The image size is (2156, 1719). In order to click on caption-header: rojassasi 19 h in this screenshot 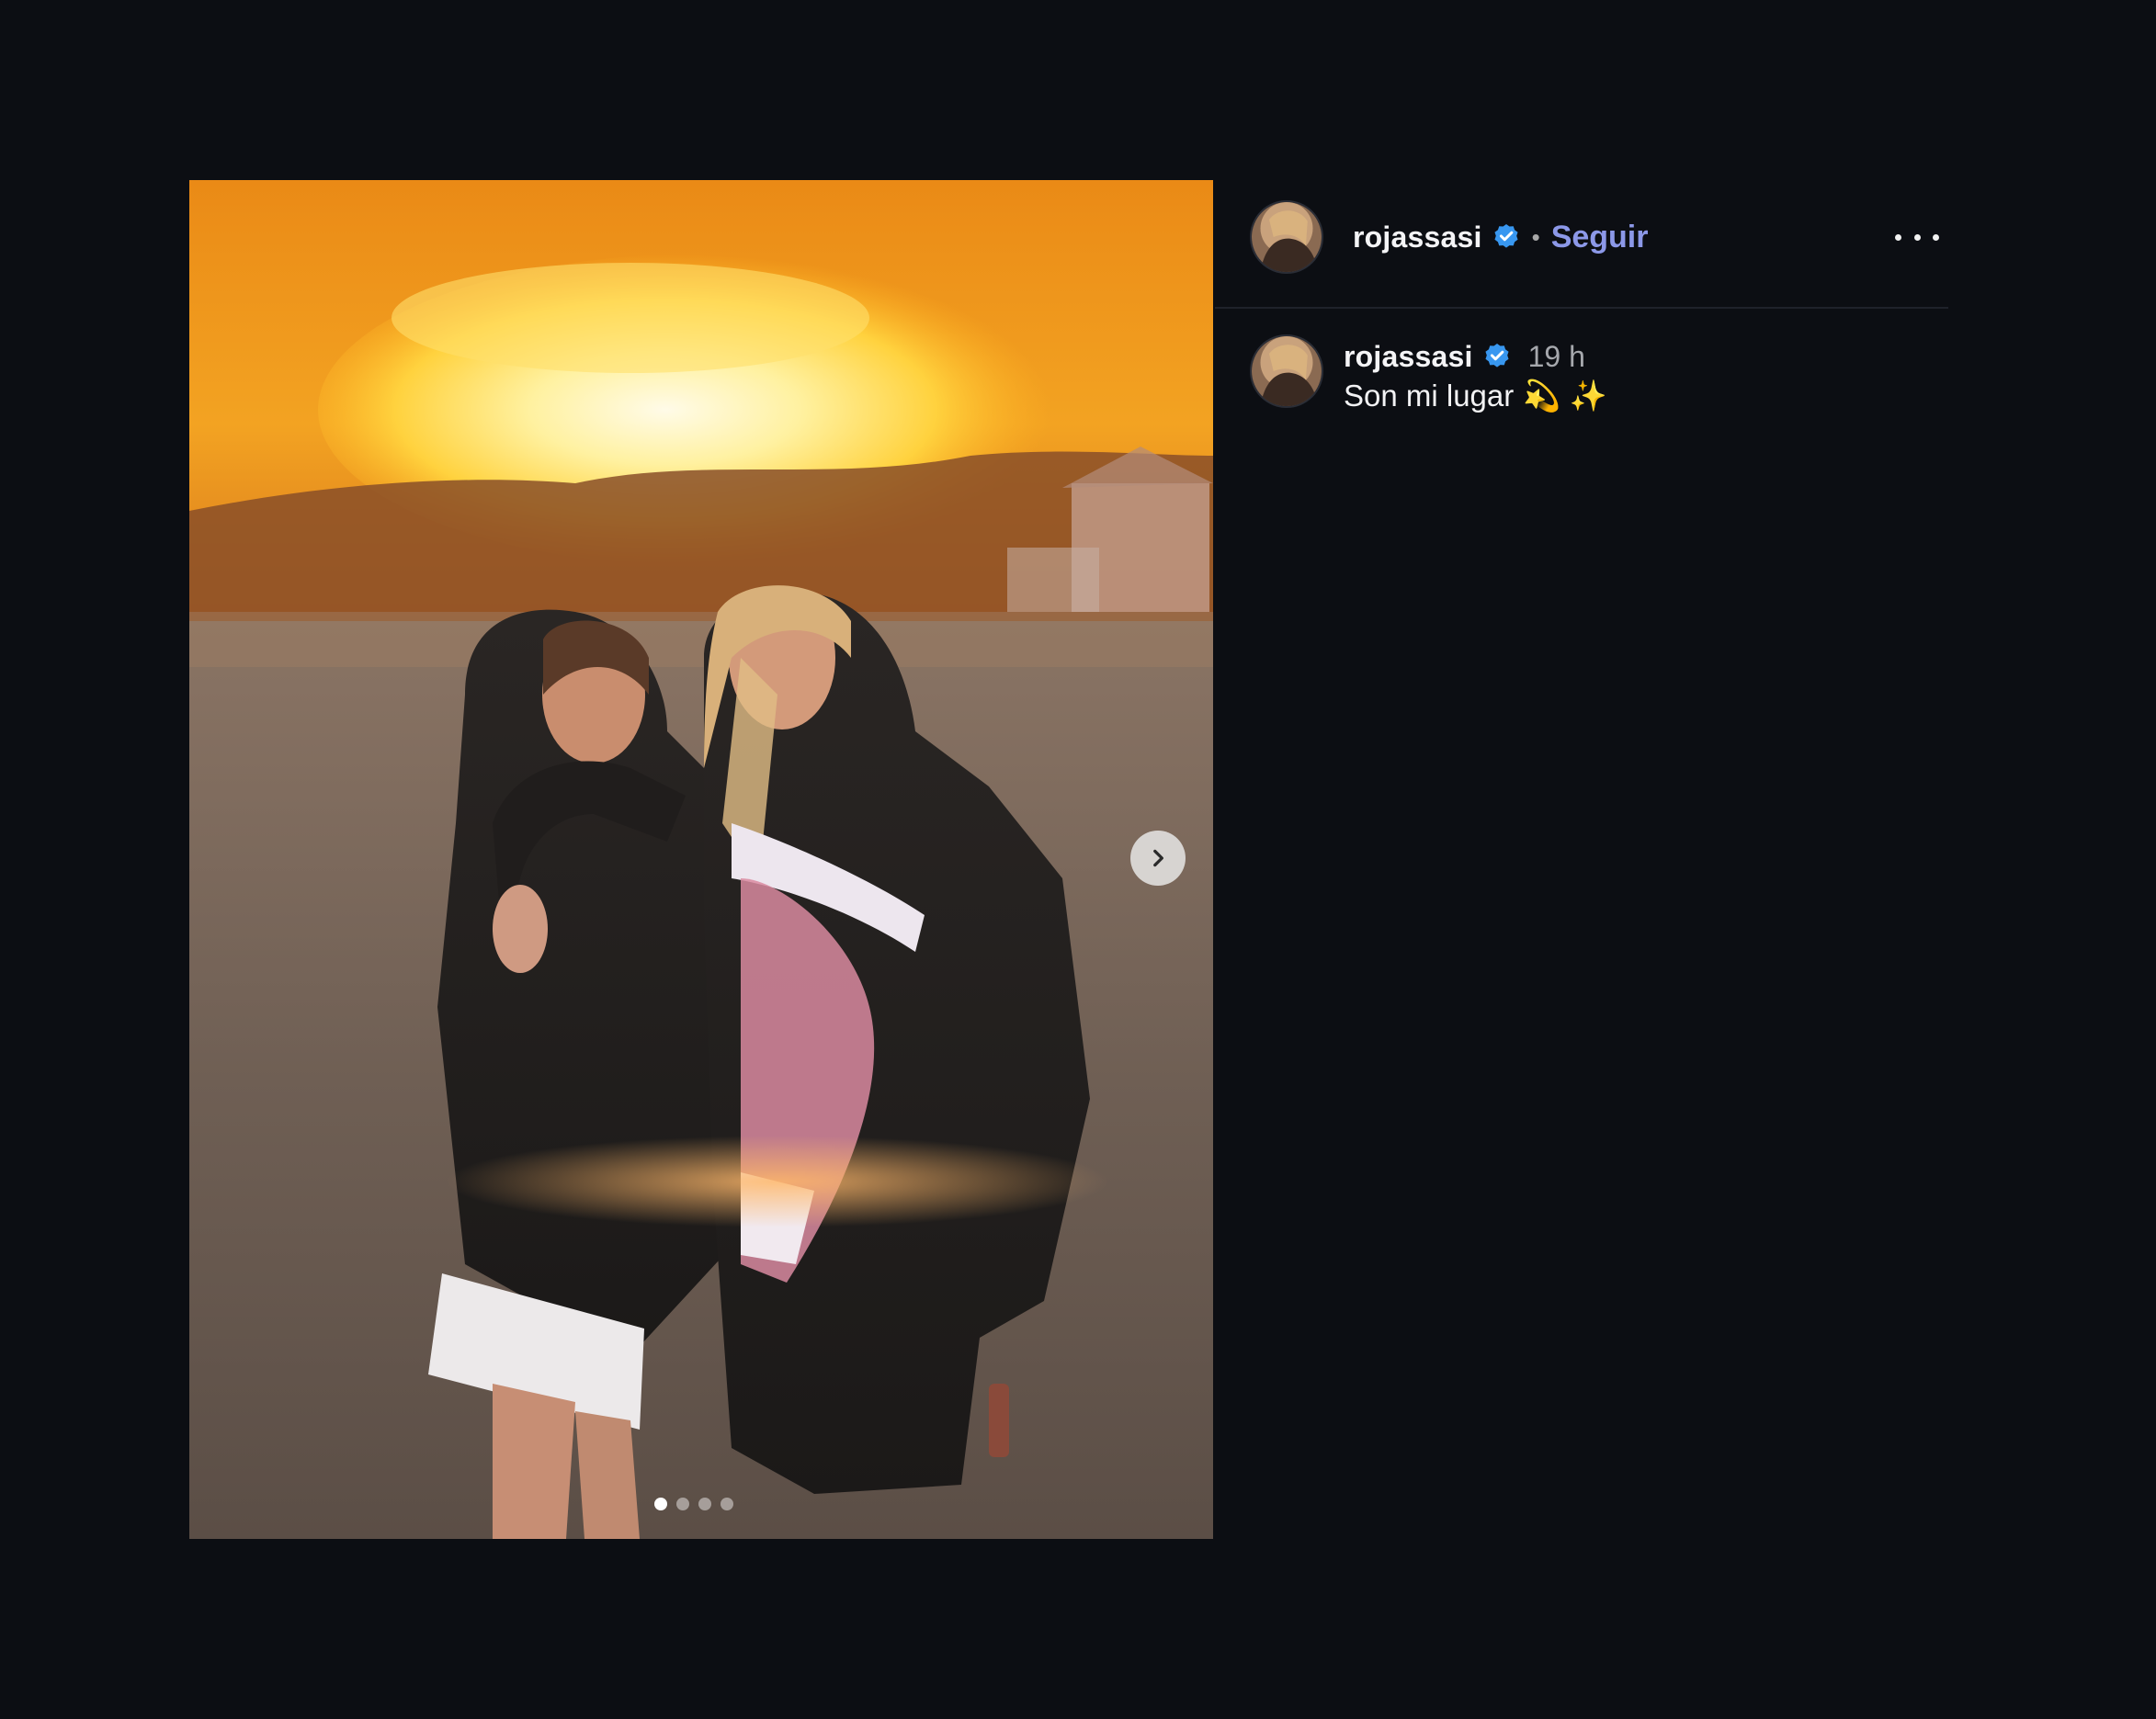, I will do `click(1464, 356)`.